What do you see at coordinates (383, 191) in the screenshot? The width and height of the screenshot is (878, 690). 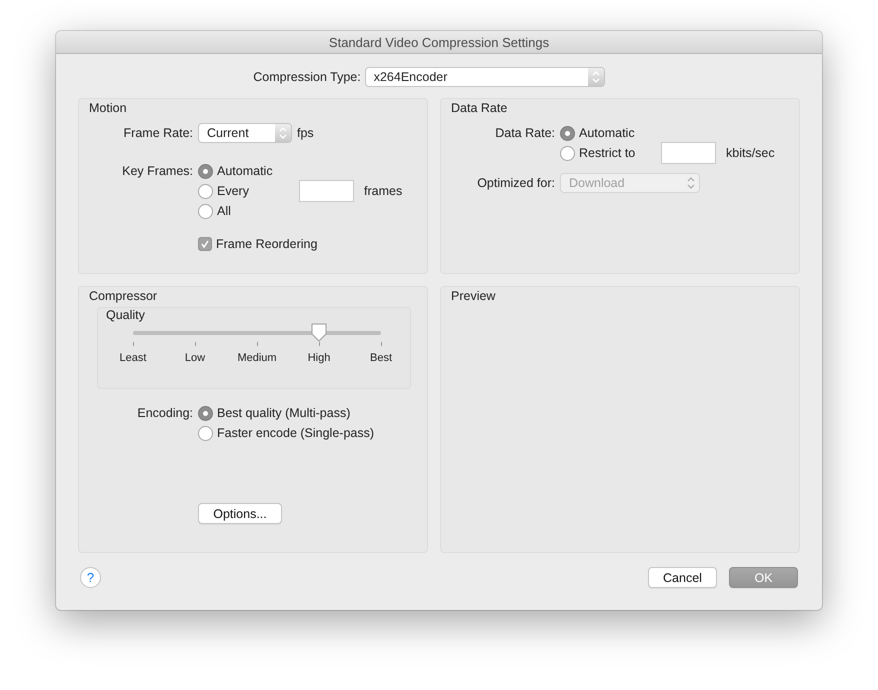 I see `unit-label: frames` at bounding box center [383, 191].